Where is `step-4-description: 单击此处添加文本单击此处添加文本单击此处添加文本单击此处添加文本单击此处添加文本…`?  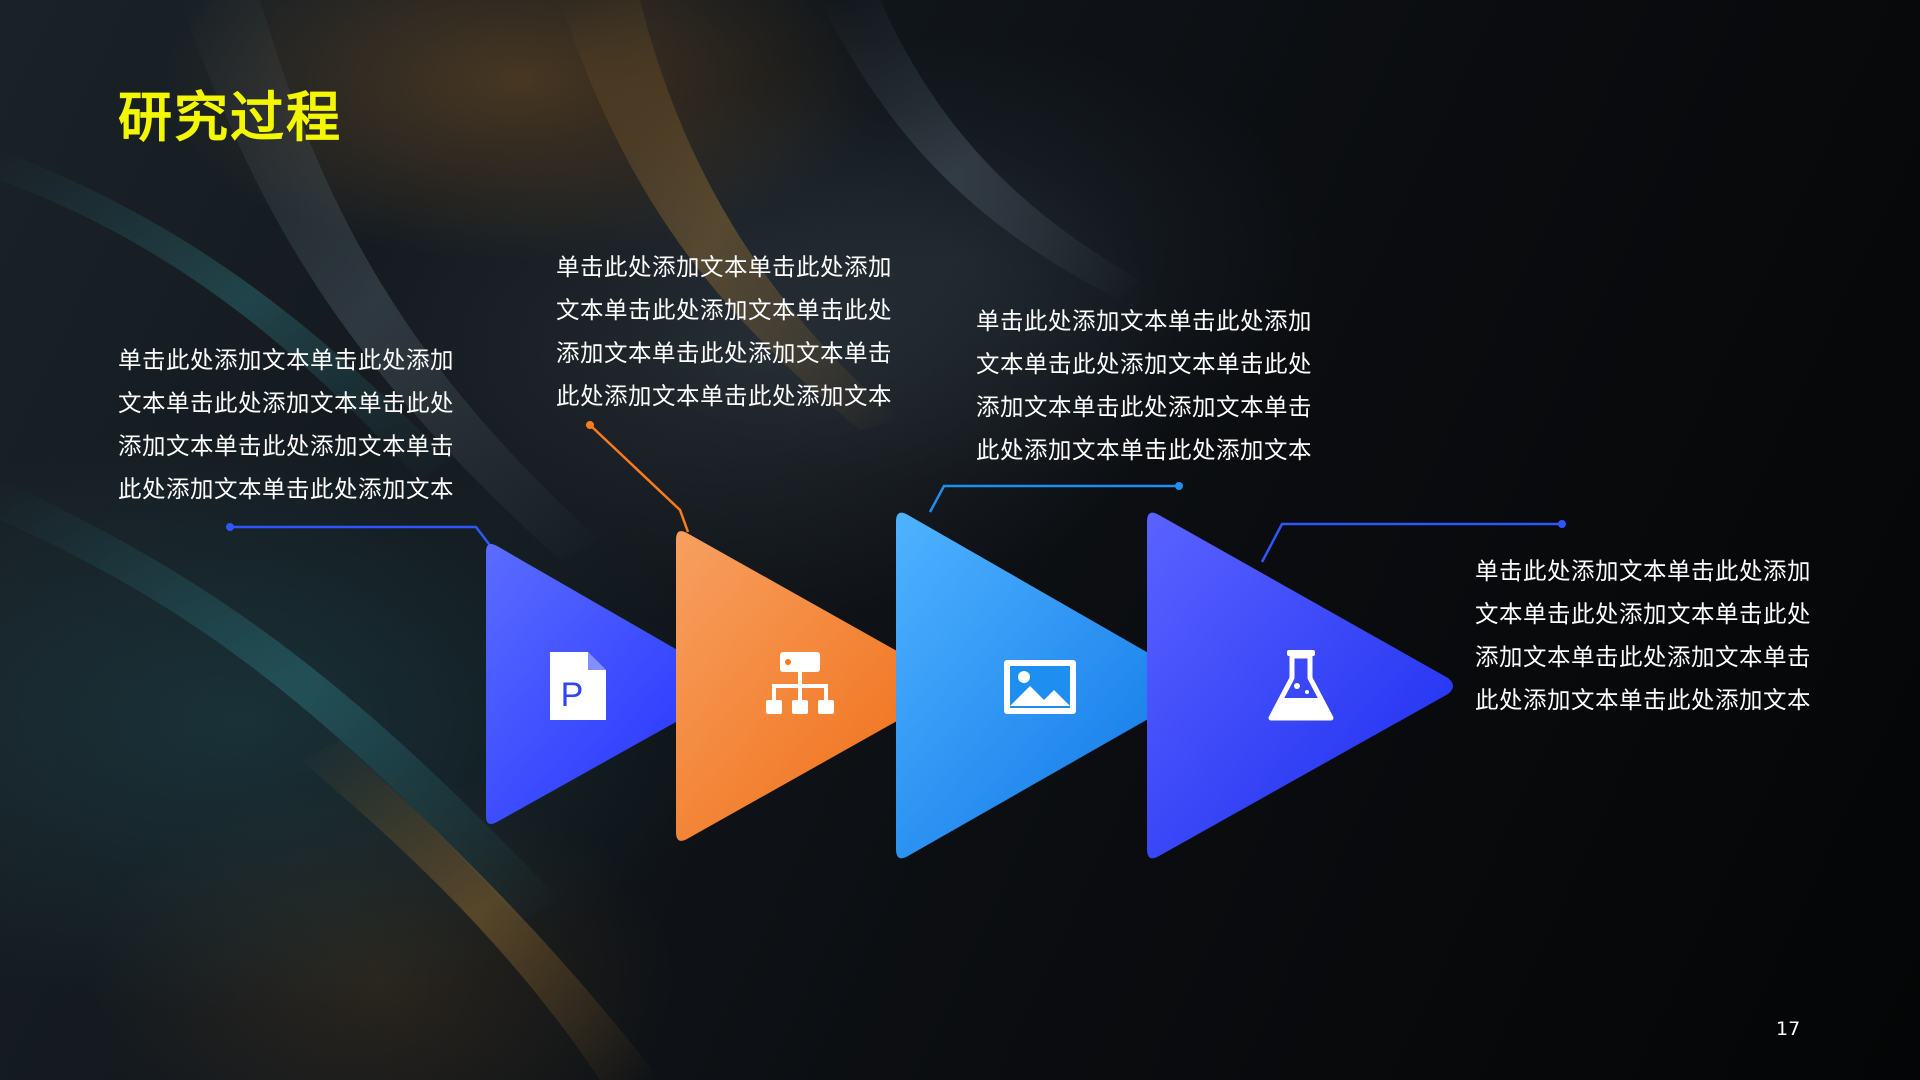 step-4-description: 单击此处添加文本单击此处添加文本单击此处添加文本单击此处添加文本单击此处添加文本… is located at coordinates (1643, 635).